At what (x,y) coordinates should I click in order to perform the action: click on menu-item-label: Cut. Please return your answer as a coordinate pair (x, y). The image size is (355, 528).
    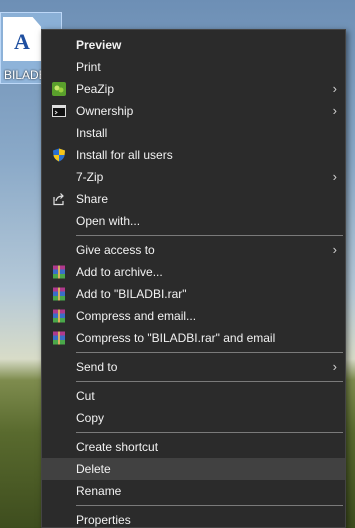
    Looking at the image, I should click on (85, 396).